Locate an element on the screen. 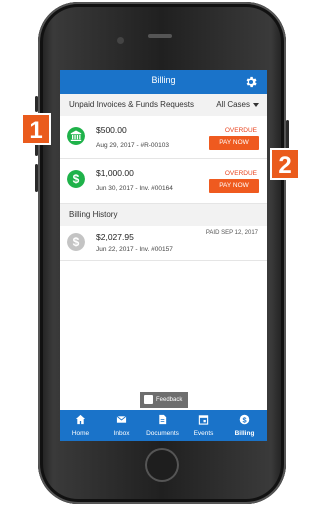 Image resolution: width=320 pixels, height=506 pixels. volume-down-button is located at coordinates (36, 178).